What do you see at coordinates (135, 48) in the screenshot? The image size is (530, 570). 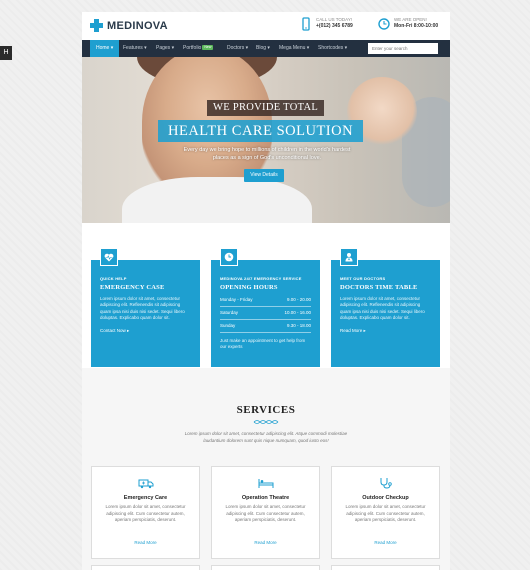 I see `nav-item-features: Features ▾` at bounding box center [135, 48].